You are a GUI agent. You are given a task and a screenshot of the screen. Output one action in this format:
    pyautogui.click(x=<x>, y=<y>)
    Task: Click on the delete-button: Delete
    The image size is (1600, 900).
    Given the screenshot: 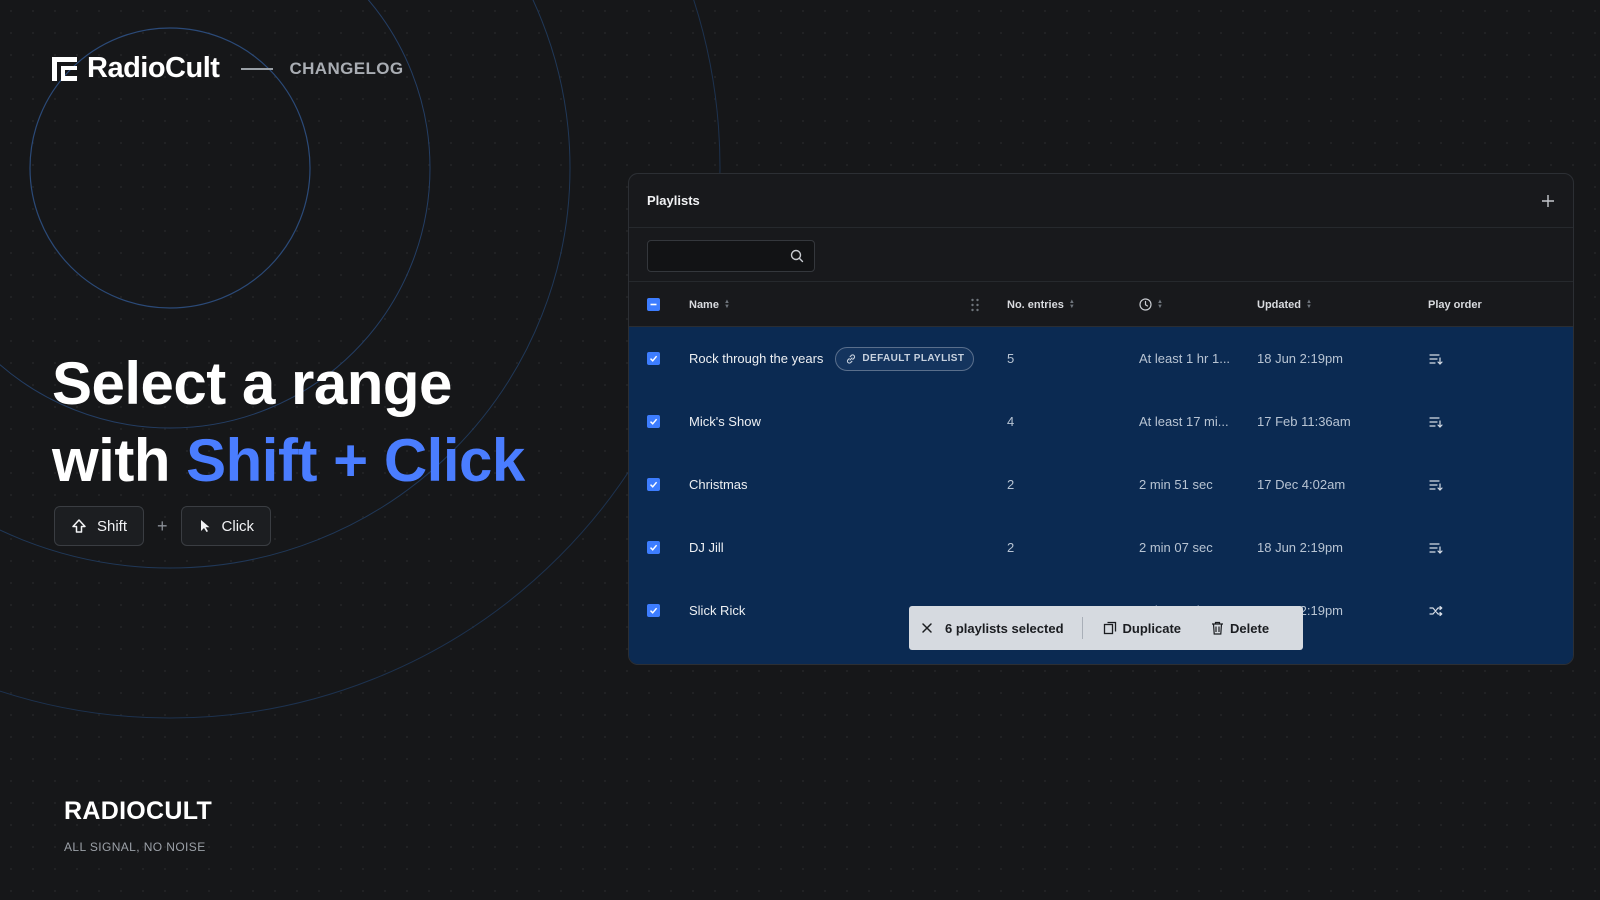 What is the action you would take?
    pyautogui.click(x=1240, y=628)
    